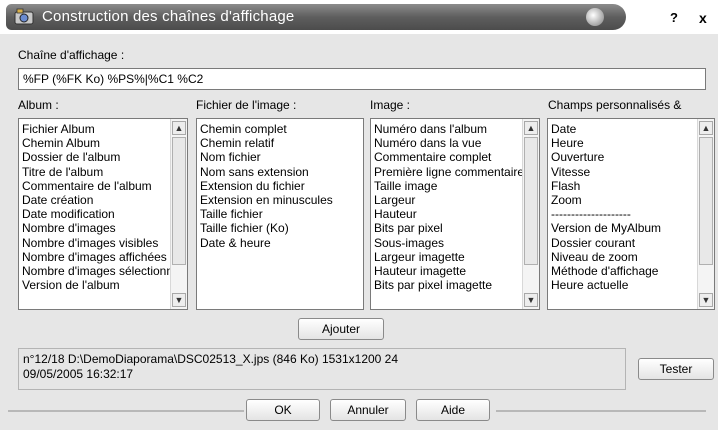 Image resolution: width=718 pixels, height=430 pixels. Describe the element at coordinates (632, 186) in the screenshot. I see `list-item: Flash` at that location.